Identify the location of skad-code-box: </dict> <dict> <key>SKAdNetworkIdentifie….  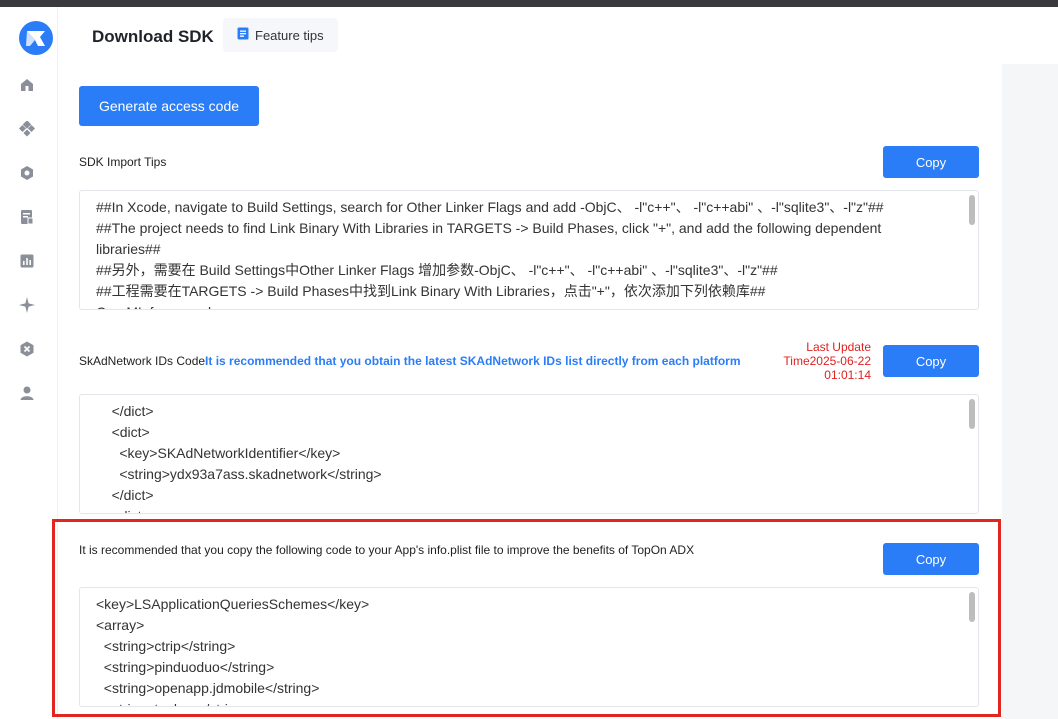
(529, 454).